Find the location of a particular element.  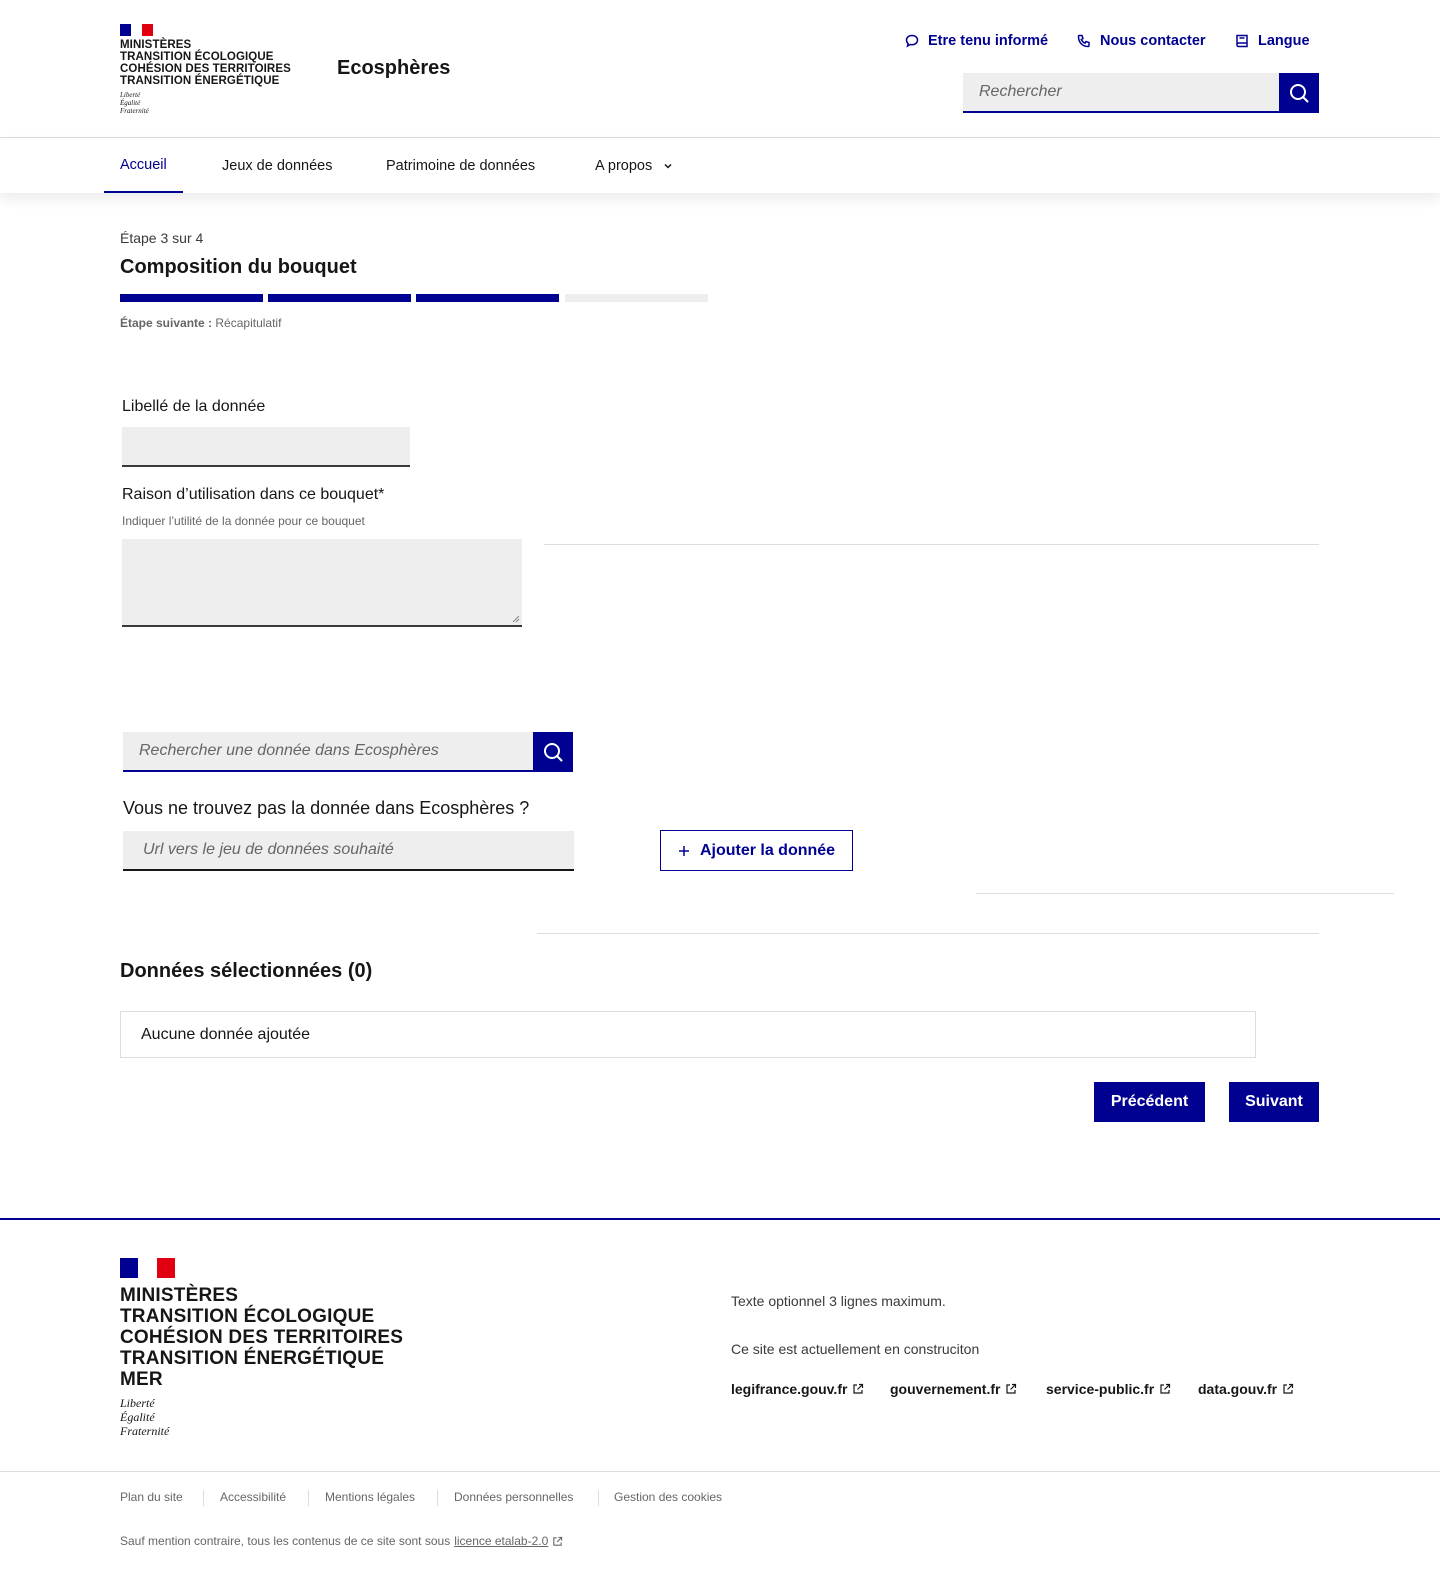

footer-bottom-link-accessibilite: Accessibilité is located at coordinates (253, 1497).